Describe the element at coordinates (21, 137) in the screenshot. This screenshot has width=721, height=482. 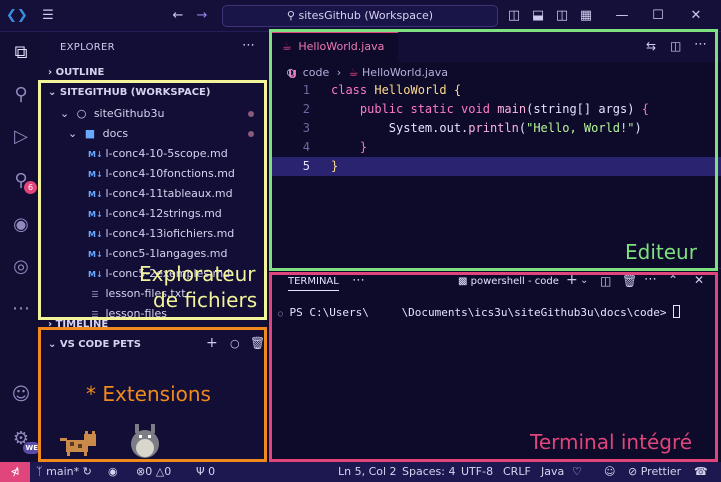
I see `run-debug-icon: ▷` at that location.